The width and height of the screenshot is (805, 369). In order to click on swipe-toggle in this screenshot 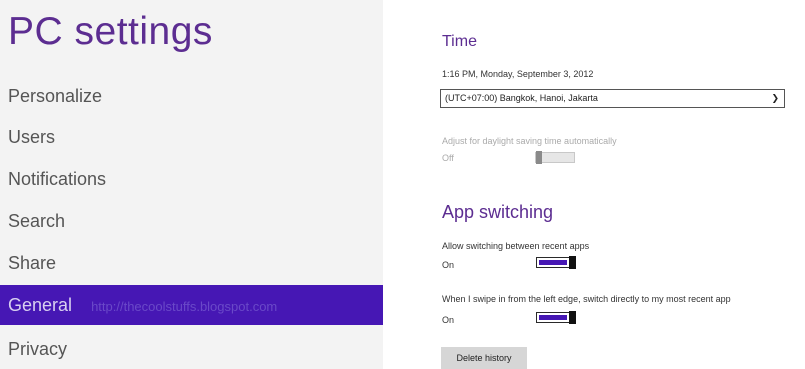, I will do `click(556, 317)`.